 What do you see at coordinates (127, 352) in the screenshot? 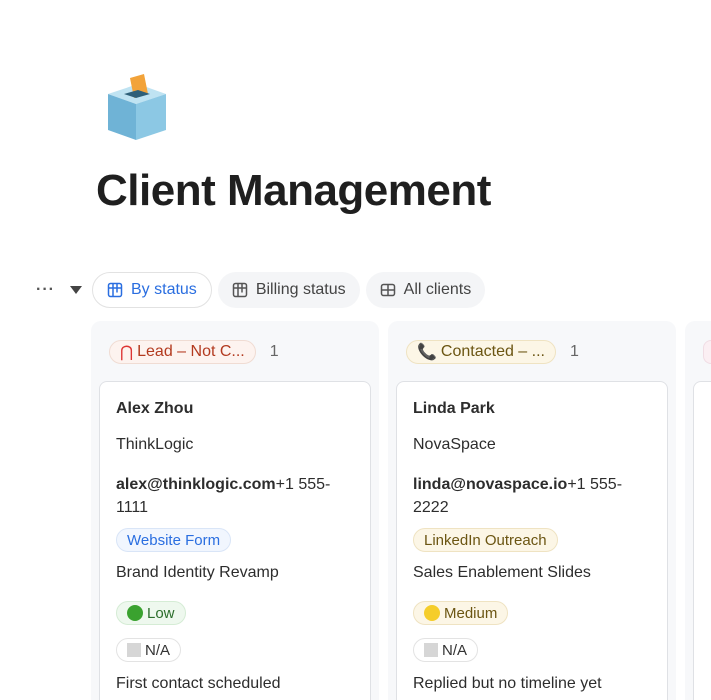
I see `magnet-icon: ⋂` at bounding box center [127, 352].